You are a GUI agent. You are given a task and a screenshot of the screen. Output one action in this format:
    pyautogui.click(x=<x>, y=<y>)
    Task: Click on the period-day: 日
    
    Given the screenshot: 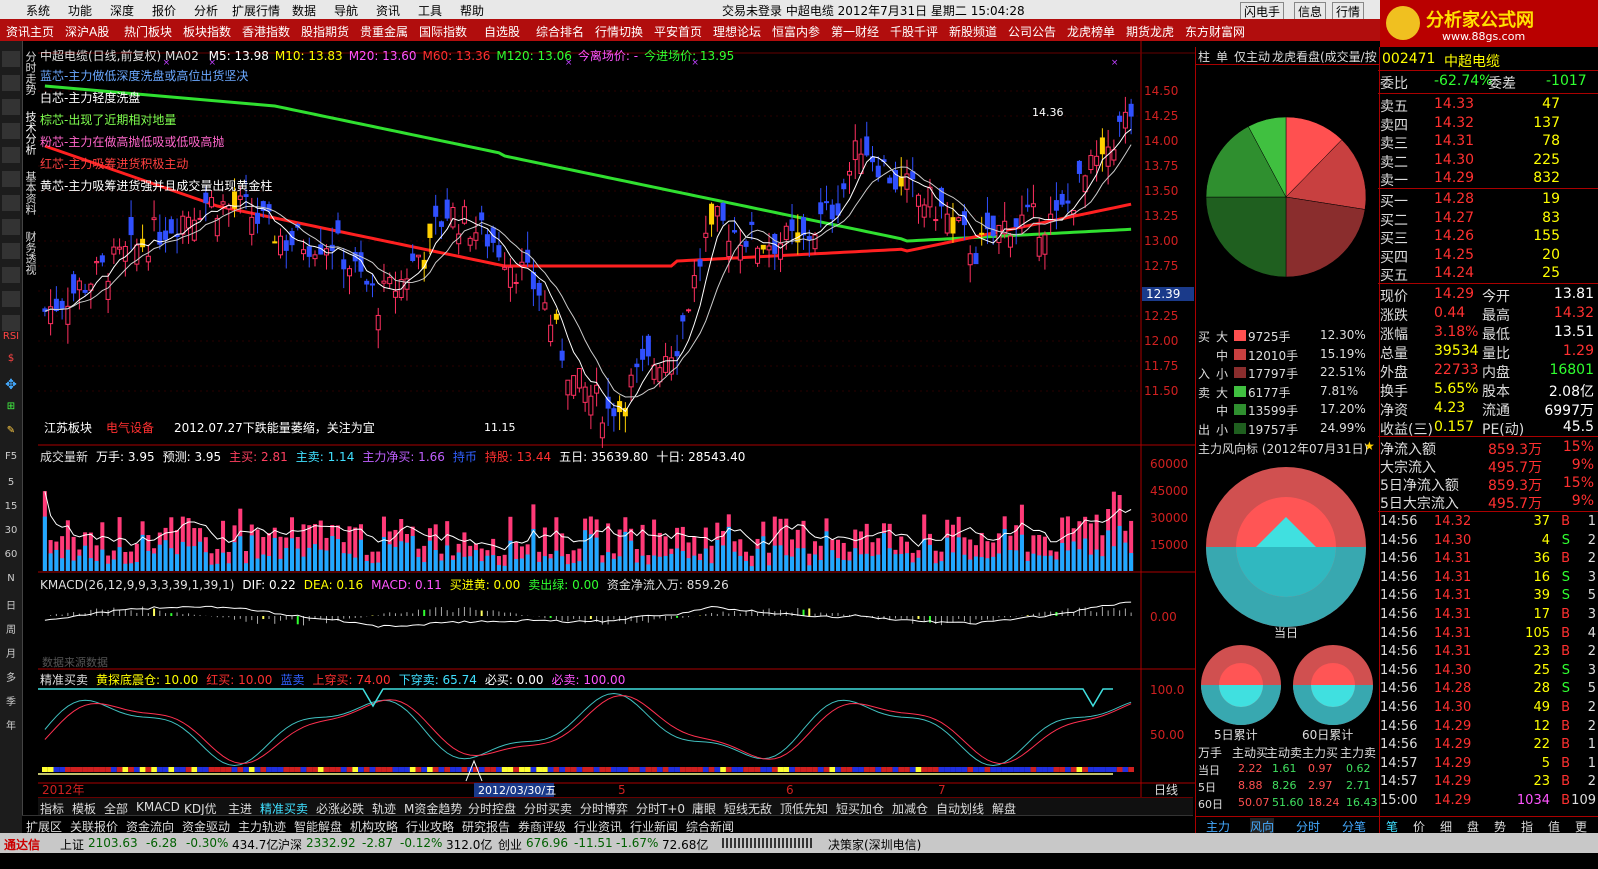 What is the action you would take?
    pyautogui.click(x=11, y=604)
    